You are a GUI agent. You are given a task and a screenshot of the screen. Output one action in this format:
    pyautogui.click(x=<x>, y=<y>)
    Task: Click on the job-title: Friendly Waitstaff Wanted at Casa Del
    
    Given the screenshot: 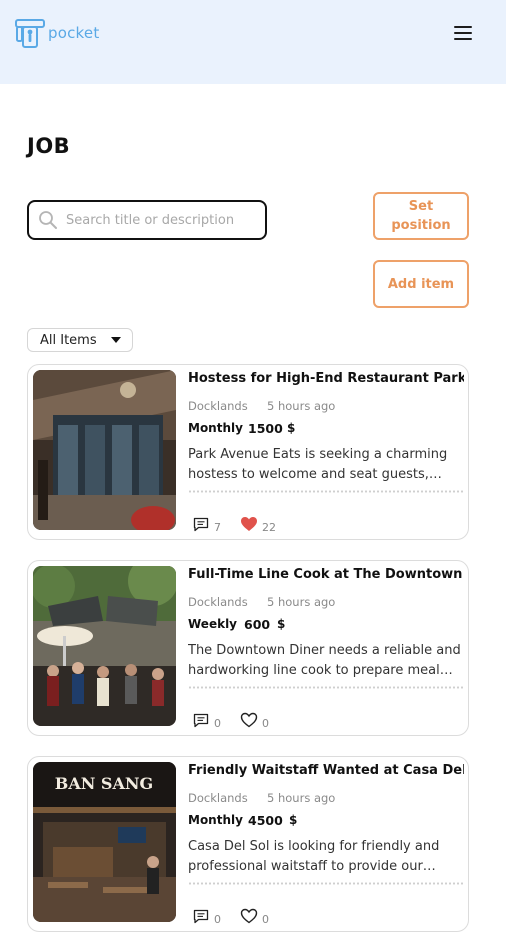 What is the action you would take?
    pyautogui.click(x=326, y=770)
    